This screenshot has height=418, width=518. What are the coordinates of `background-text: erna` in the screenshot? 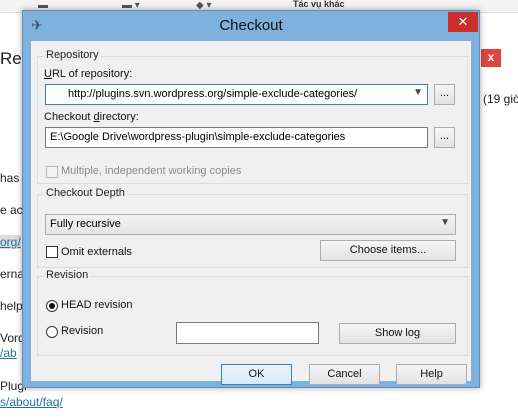 It's located at (12, 274).